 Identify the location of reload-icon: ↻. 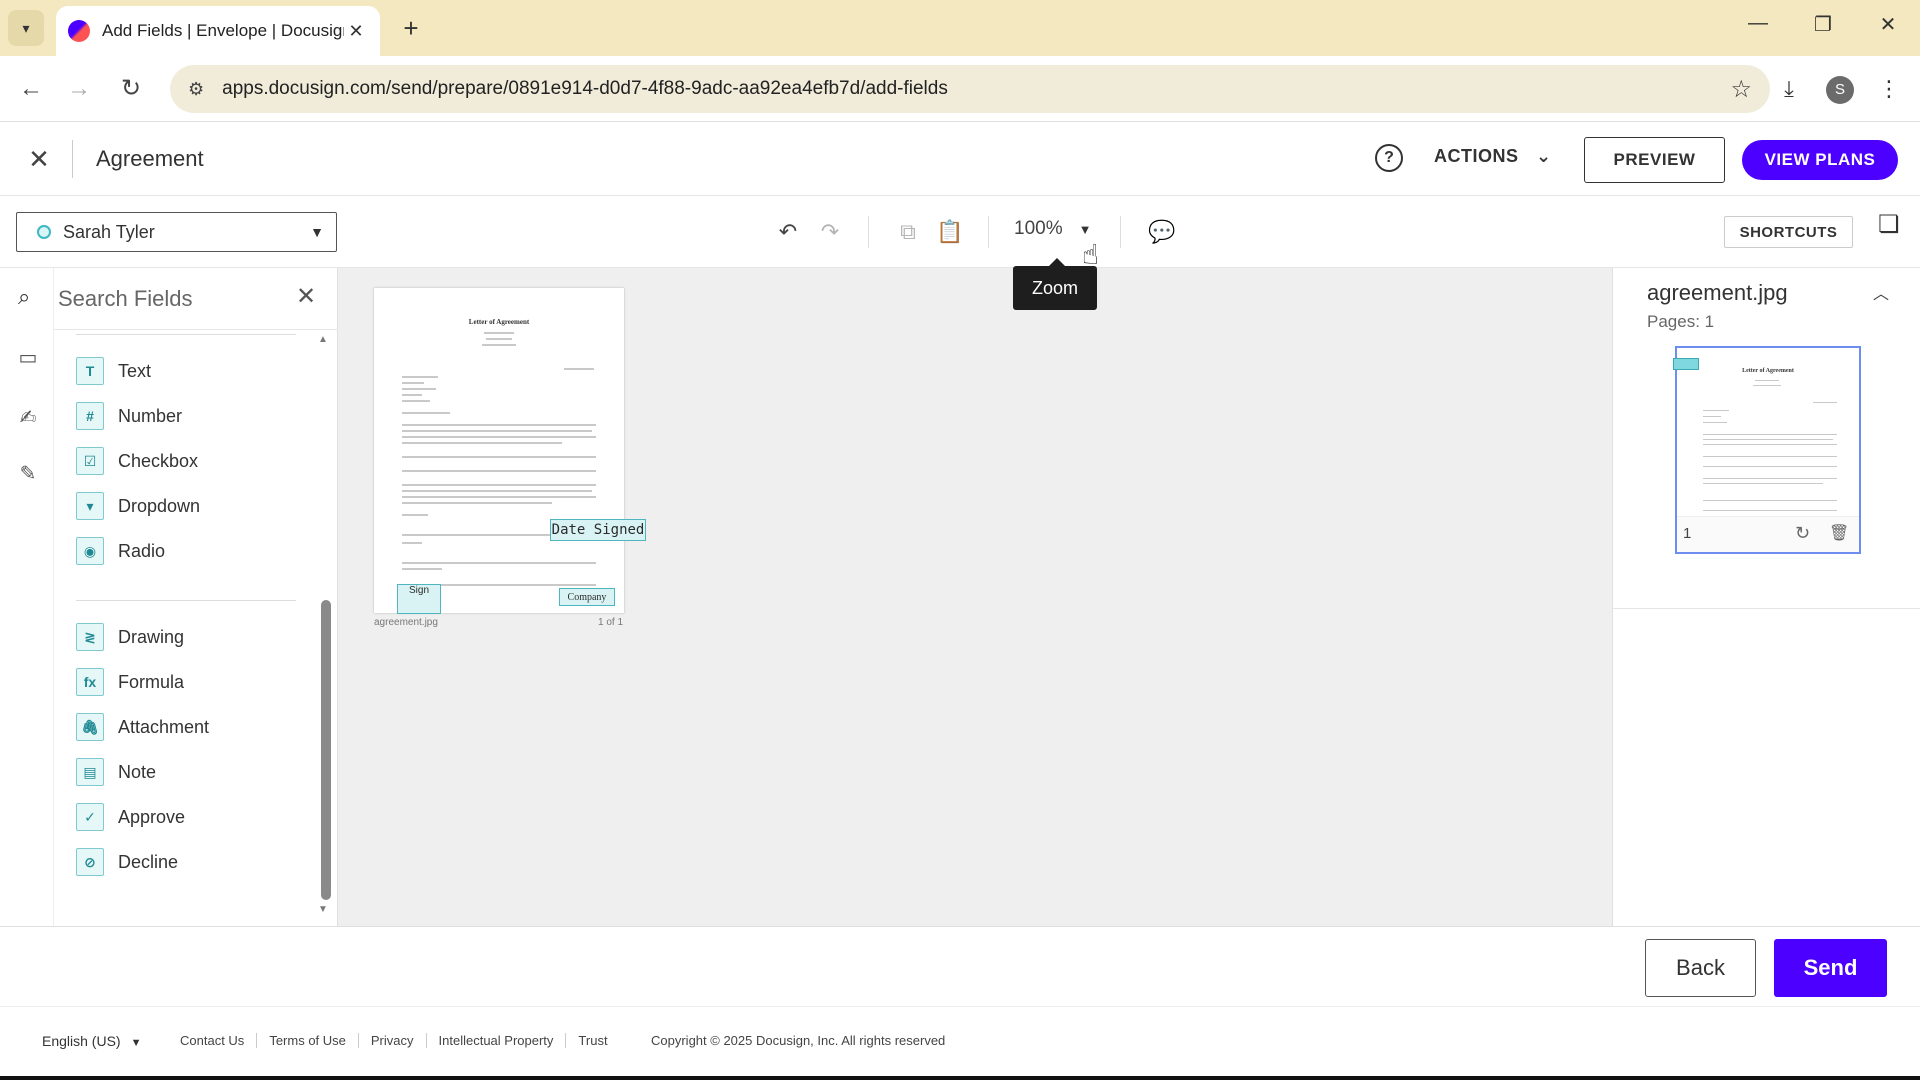
(131, 89).